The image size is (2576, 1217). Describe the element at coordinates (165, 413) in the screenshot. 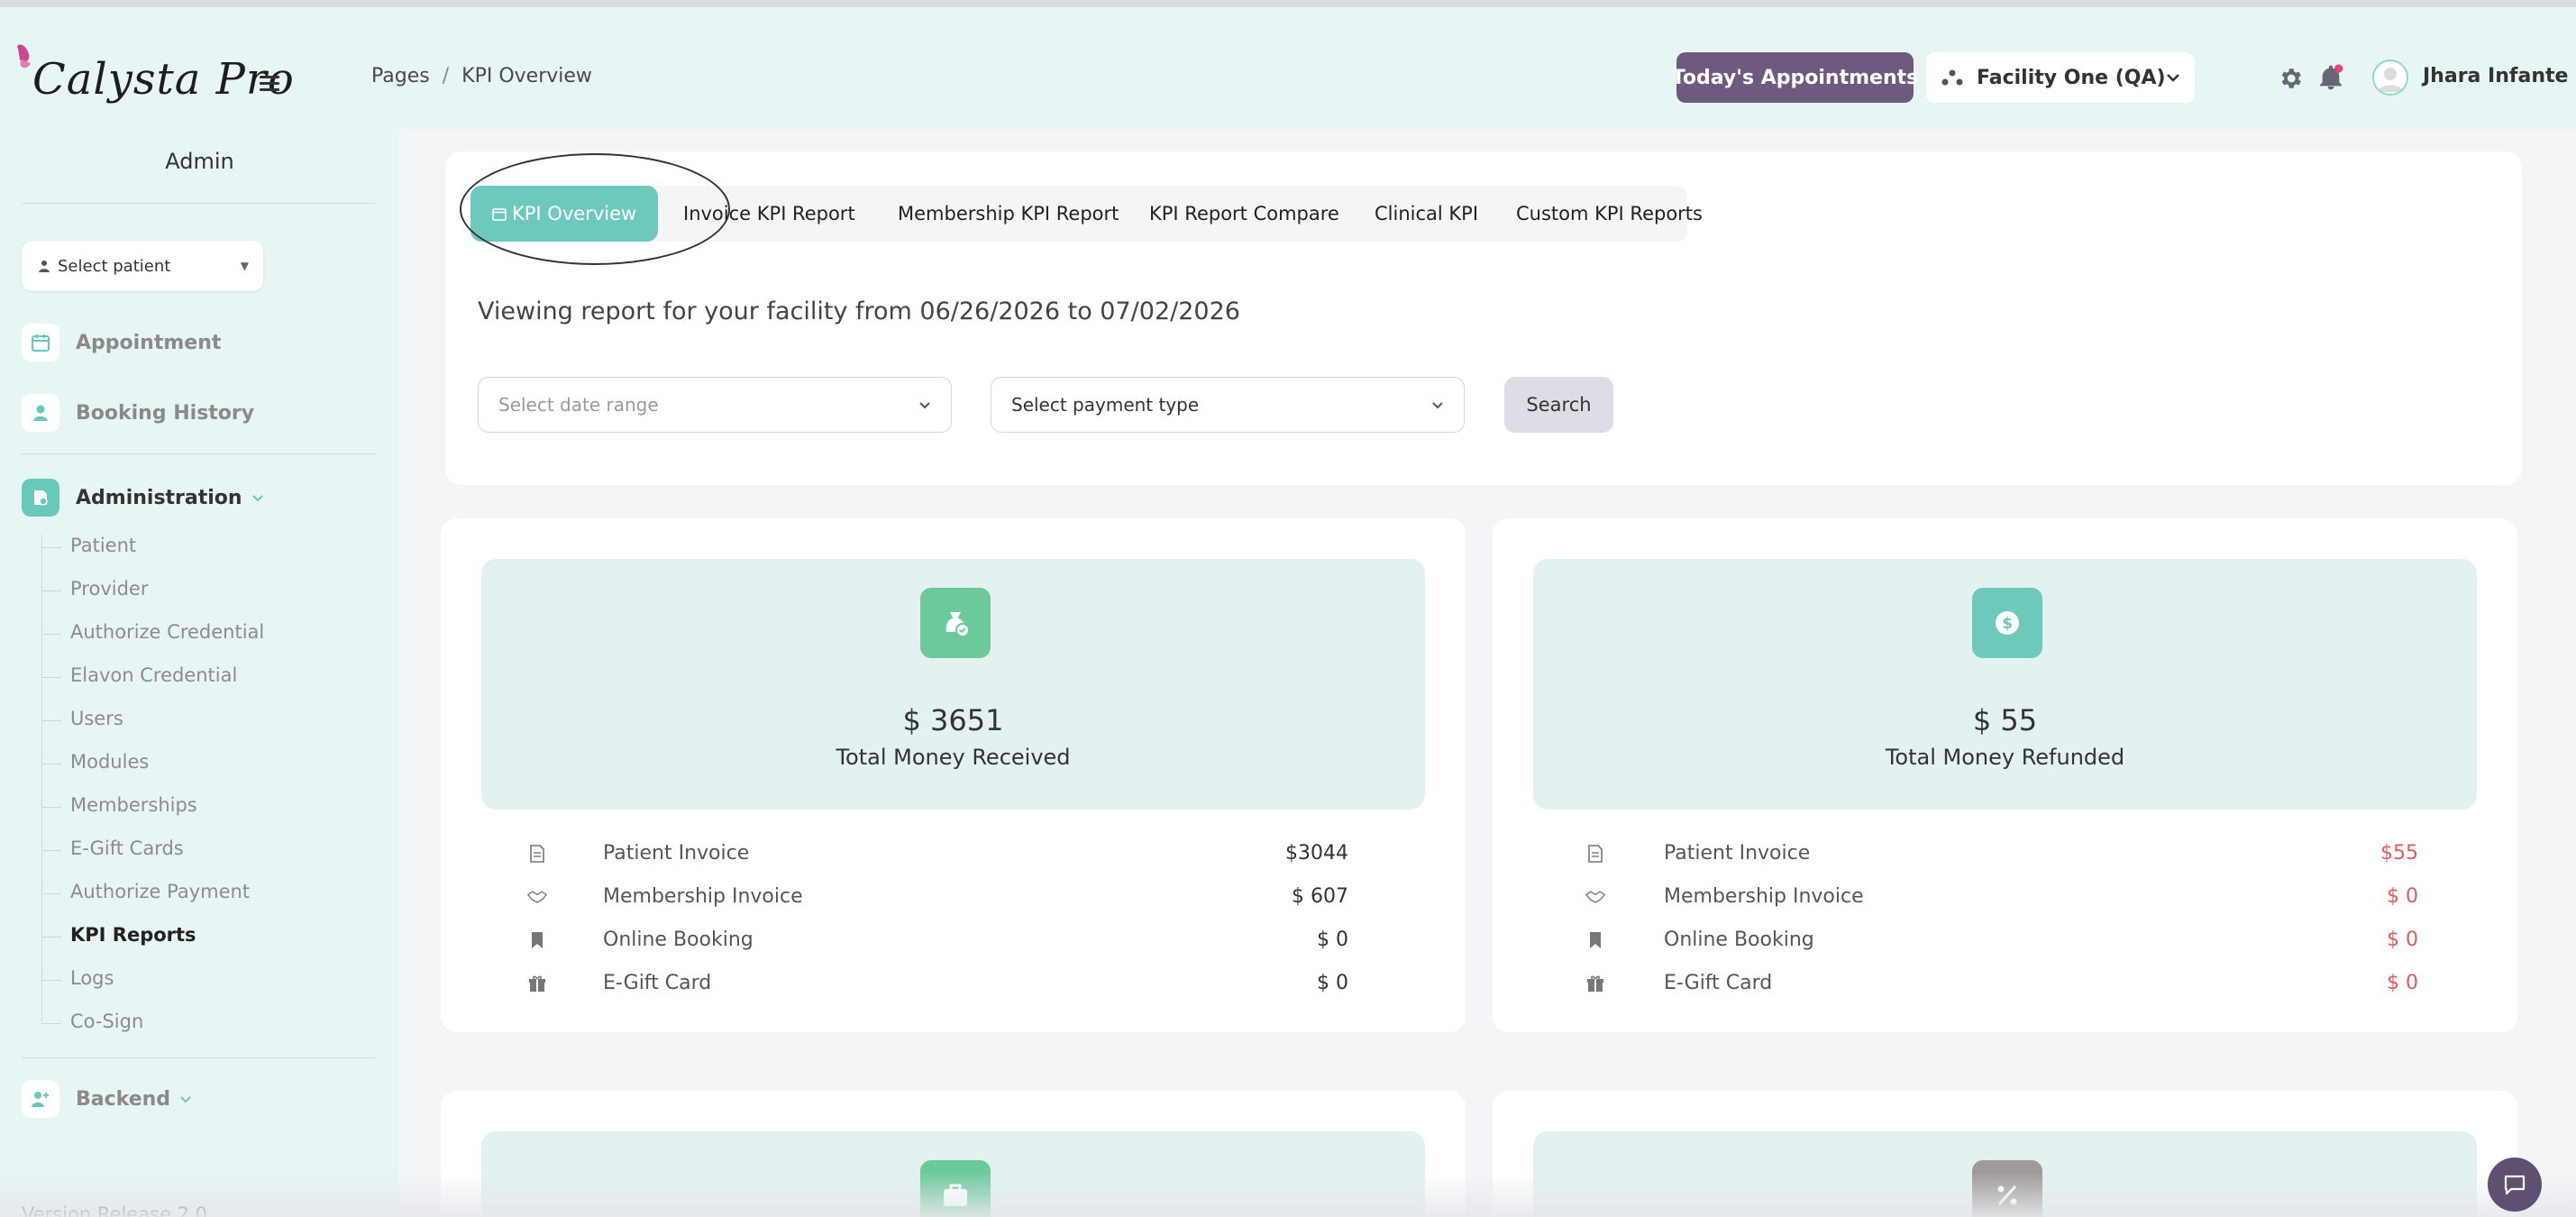

I see `sidebar-item-label: Booking History` at that location.